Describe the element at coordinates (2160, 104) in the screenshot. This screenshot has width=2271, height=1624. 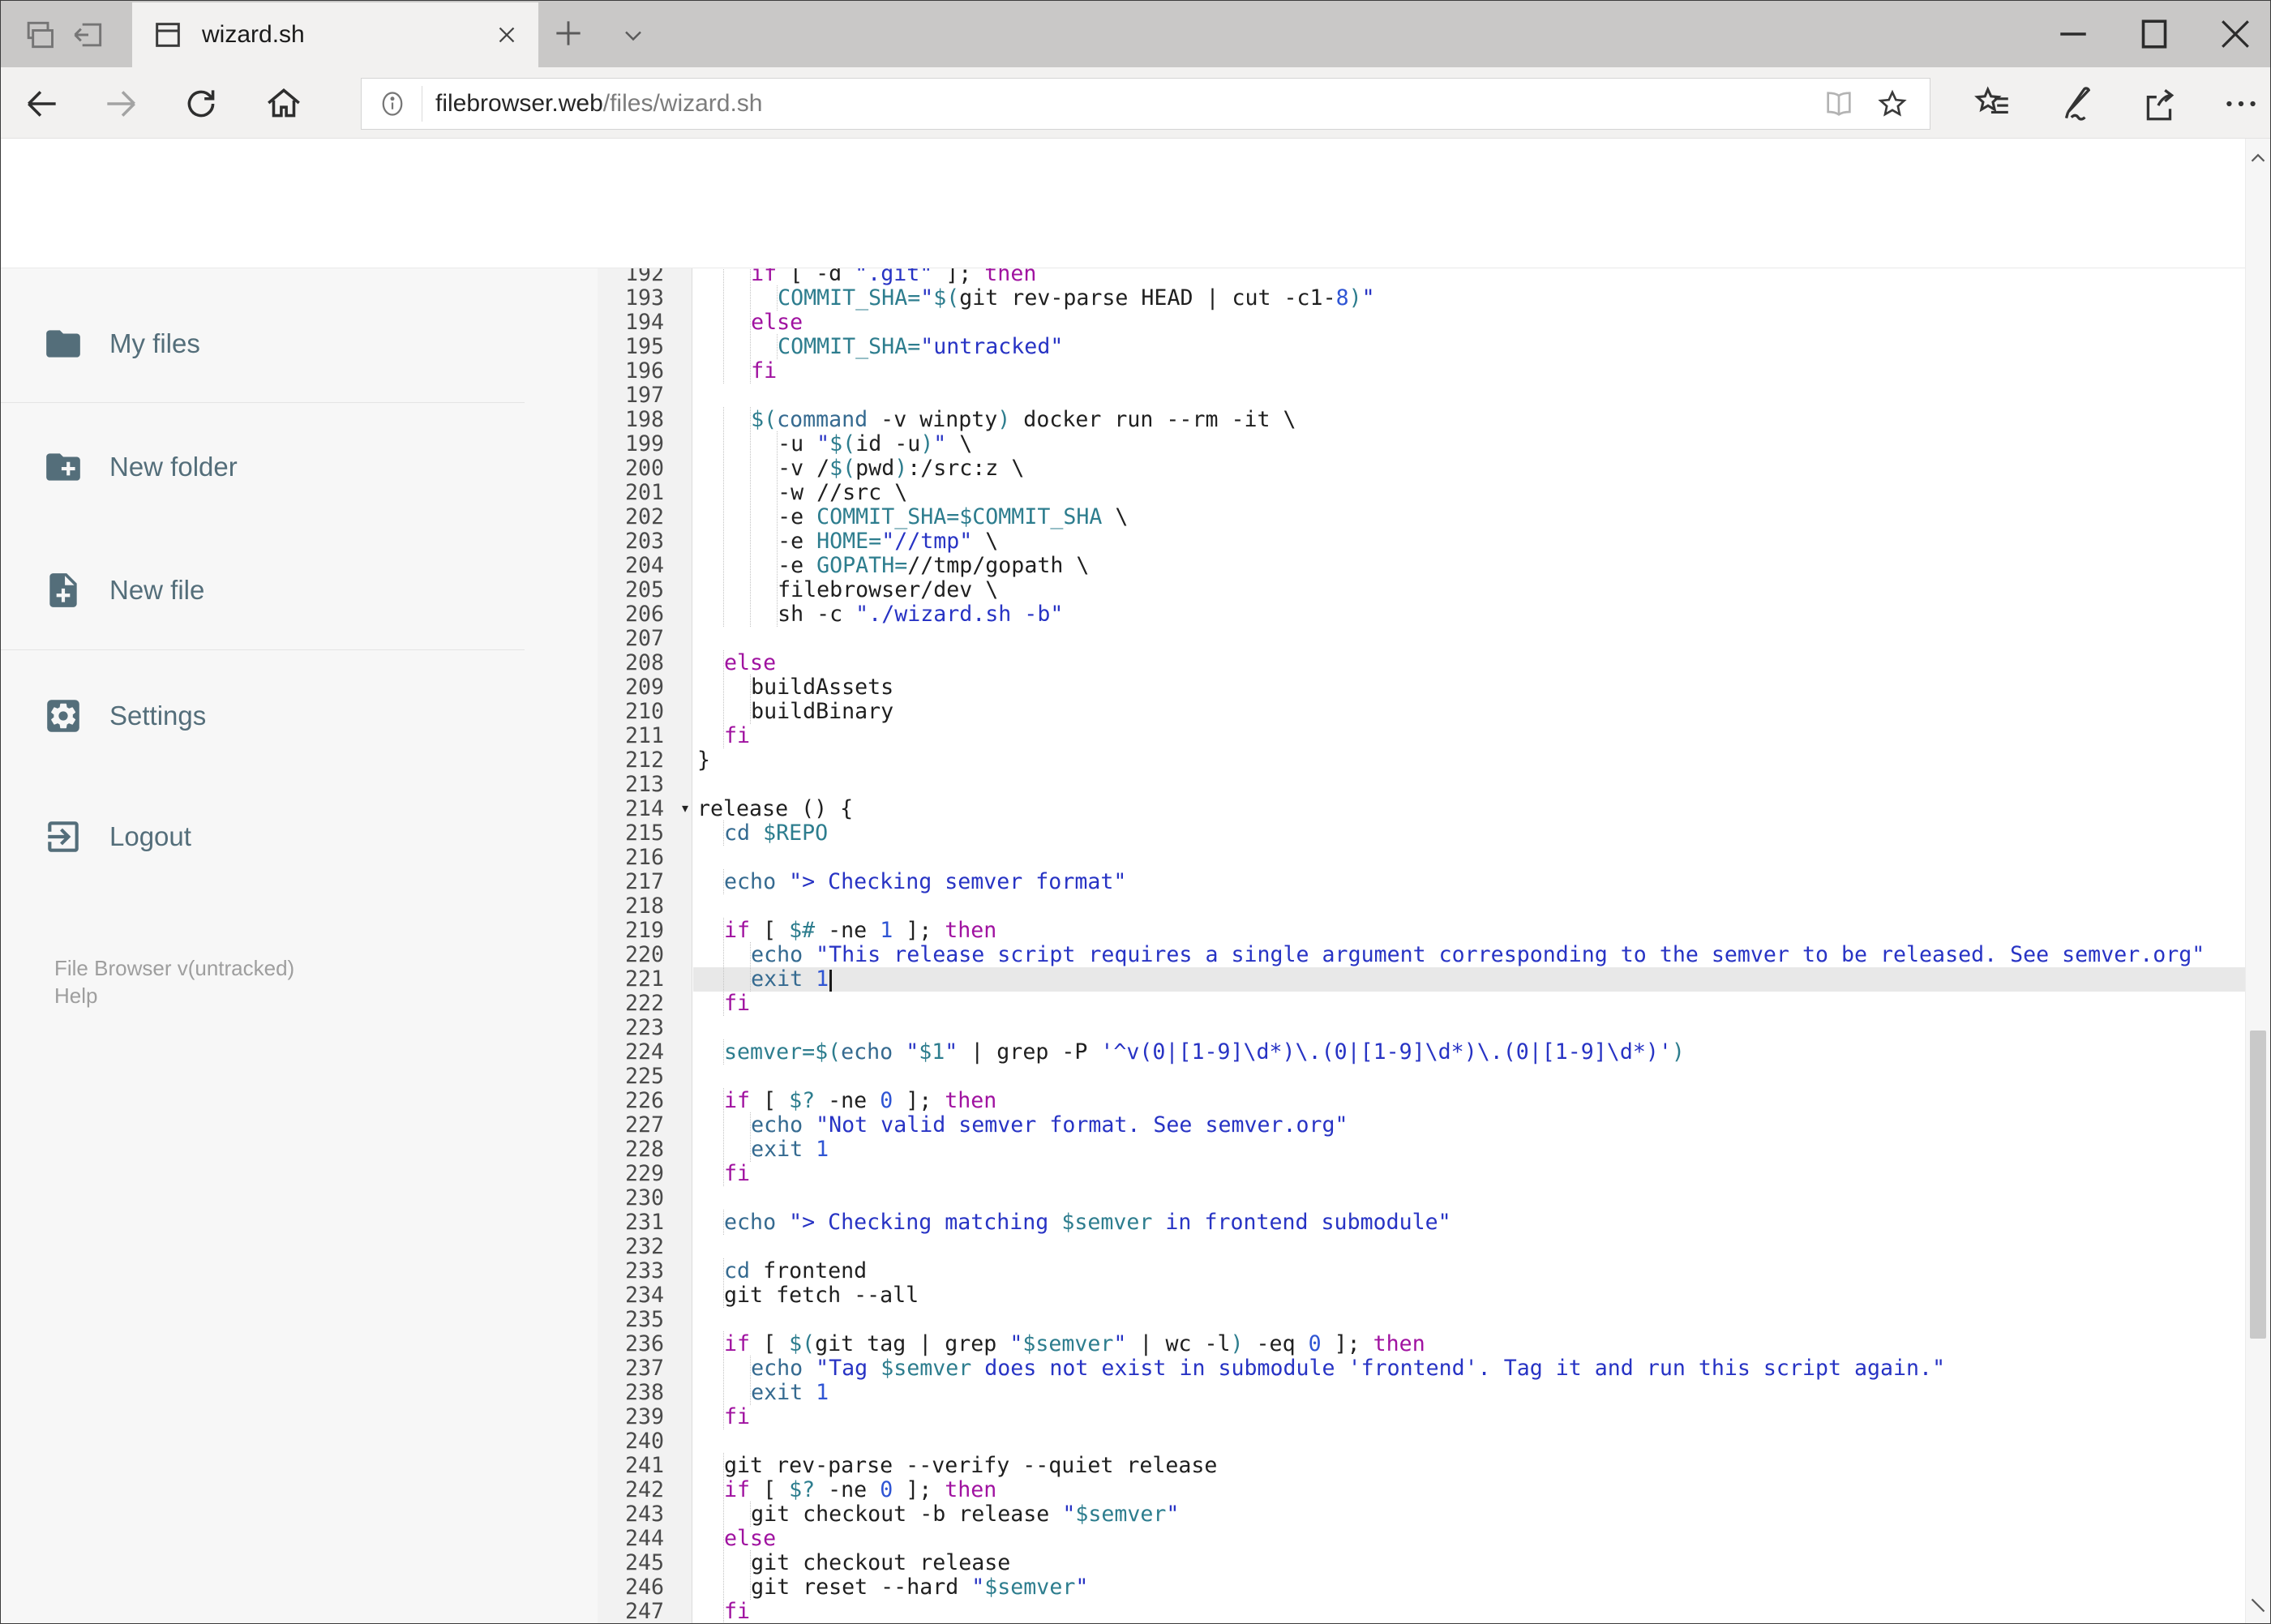
I see `share-icon` at that location.